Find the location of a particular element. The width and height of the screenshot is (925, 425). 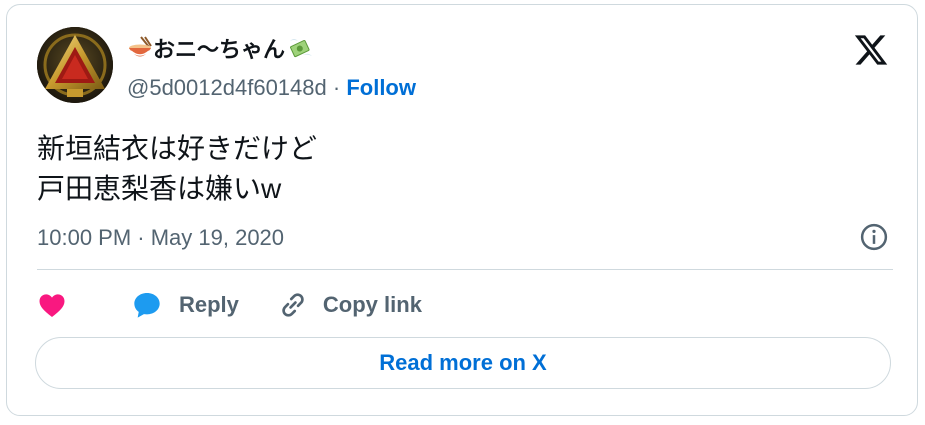

ramen-bowl-icon is located at coordinates (140, 48).